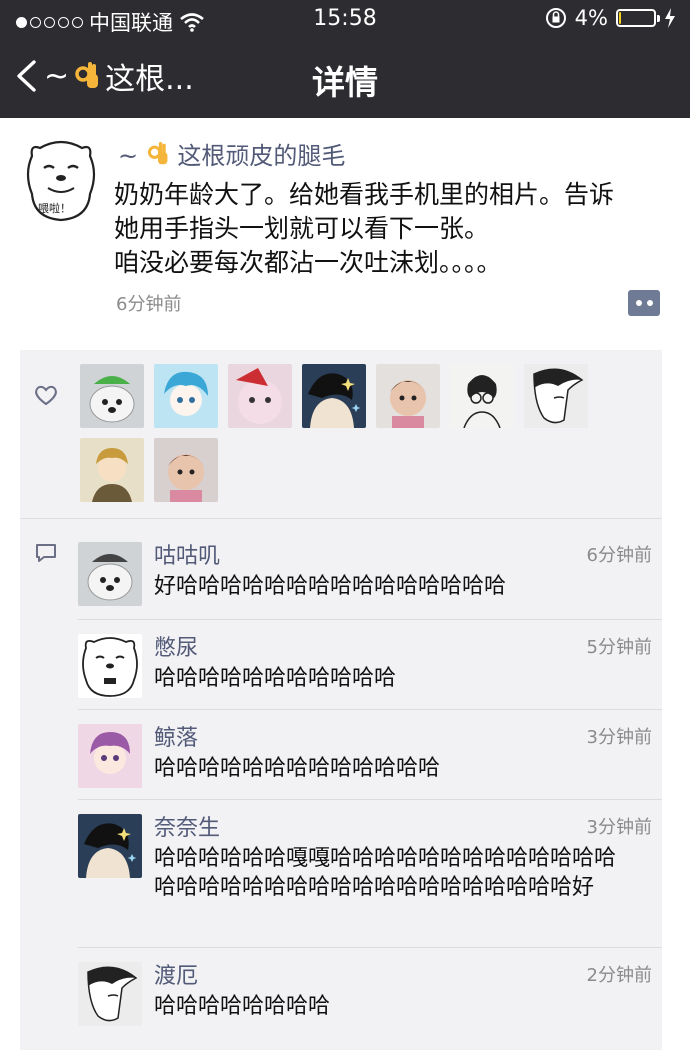 The height and width of the screenshot is (1050, 690). Describe the element at coordinates (644, 303) in the screenshot. I see `comment-more-icon` at that location.